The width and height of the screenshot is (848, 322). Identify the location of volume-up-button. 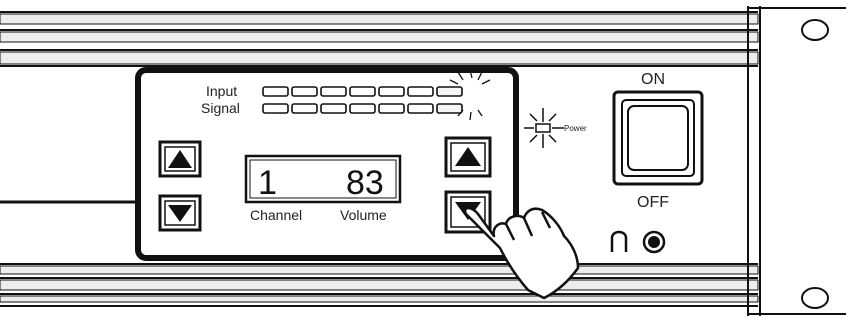
(468, 157).